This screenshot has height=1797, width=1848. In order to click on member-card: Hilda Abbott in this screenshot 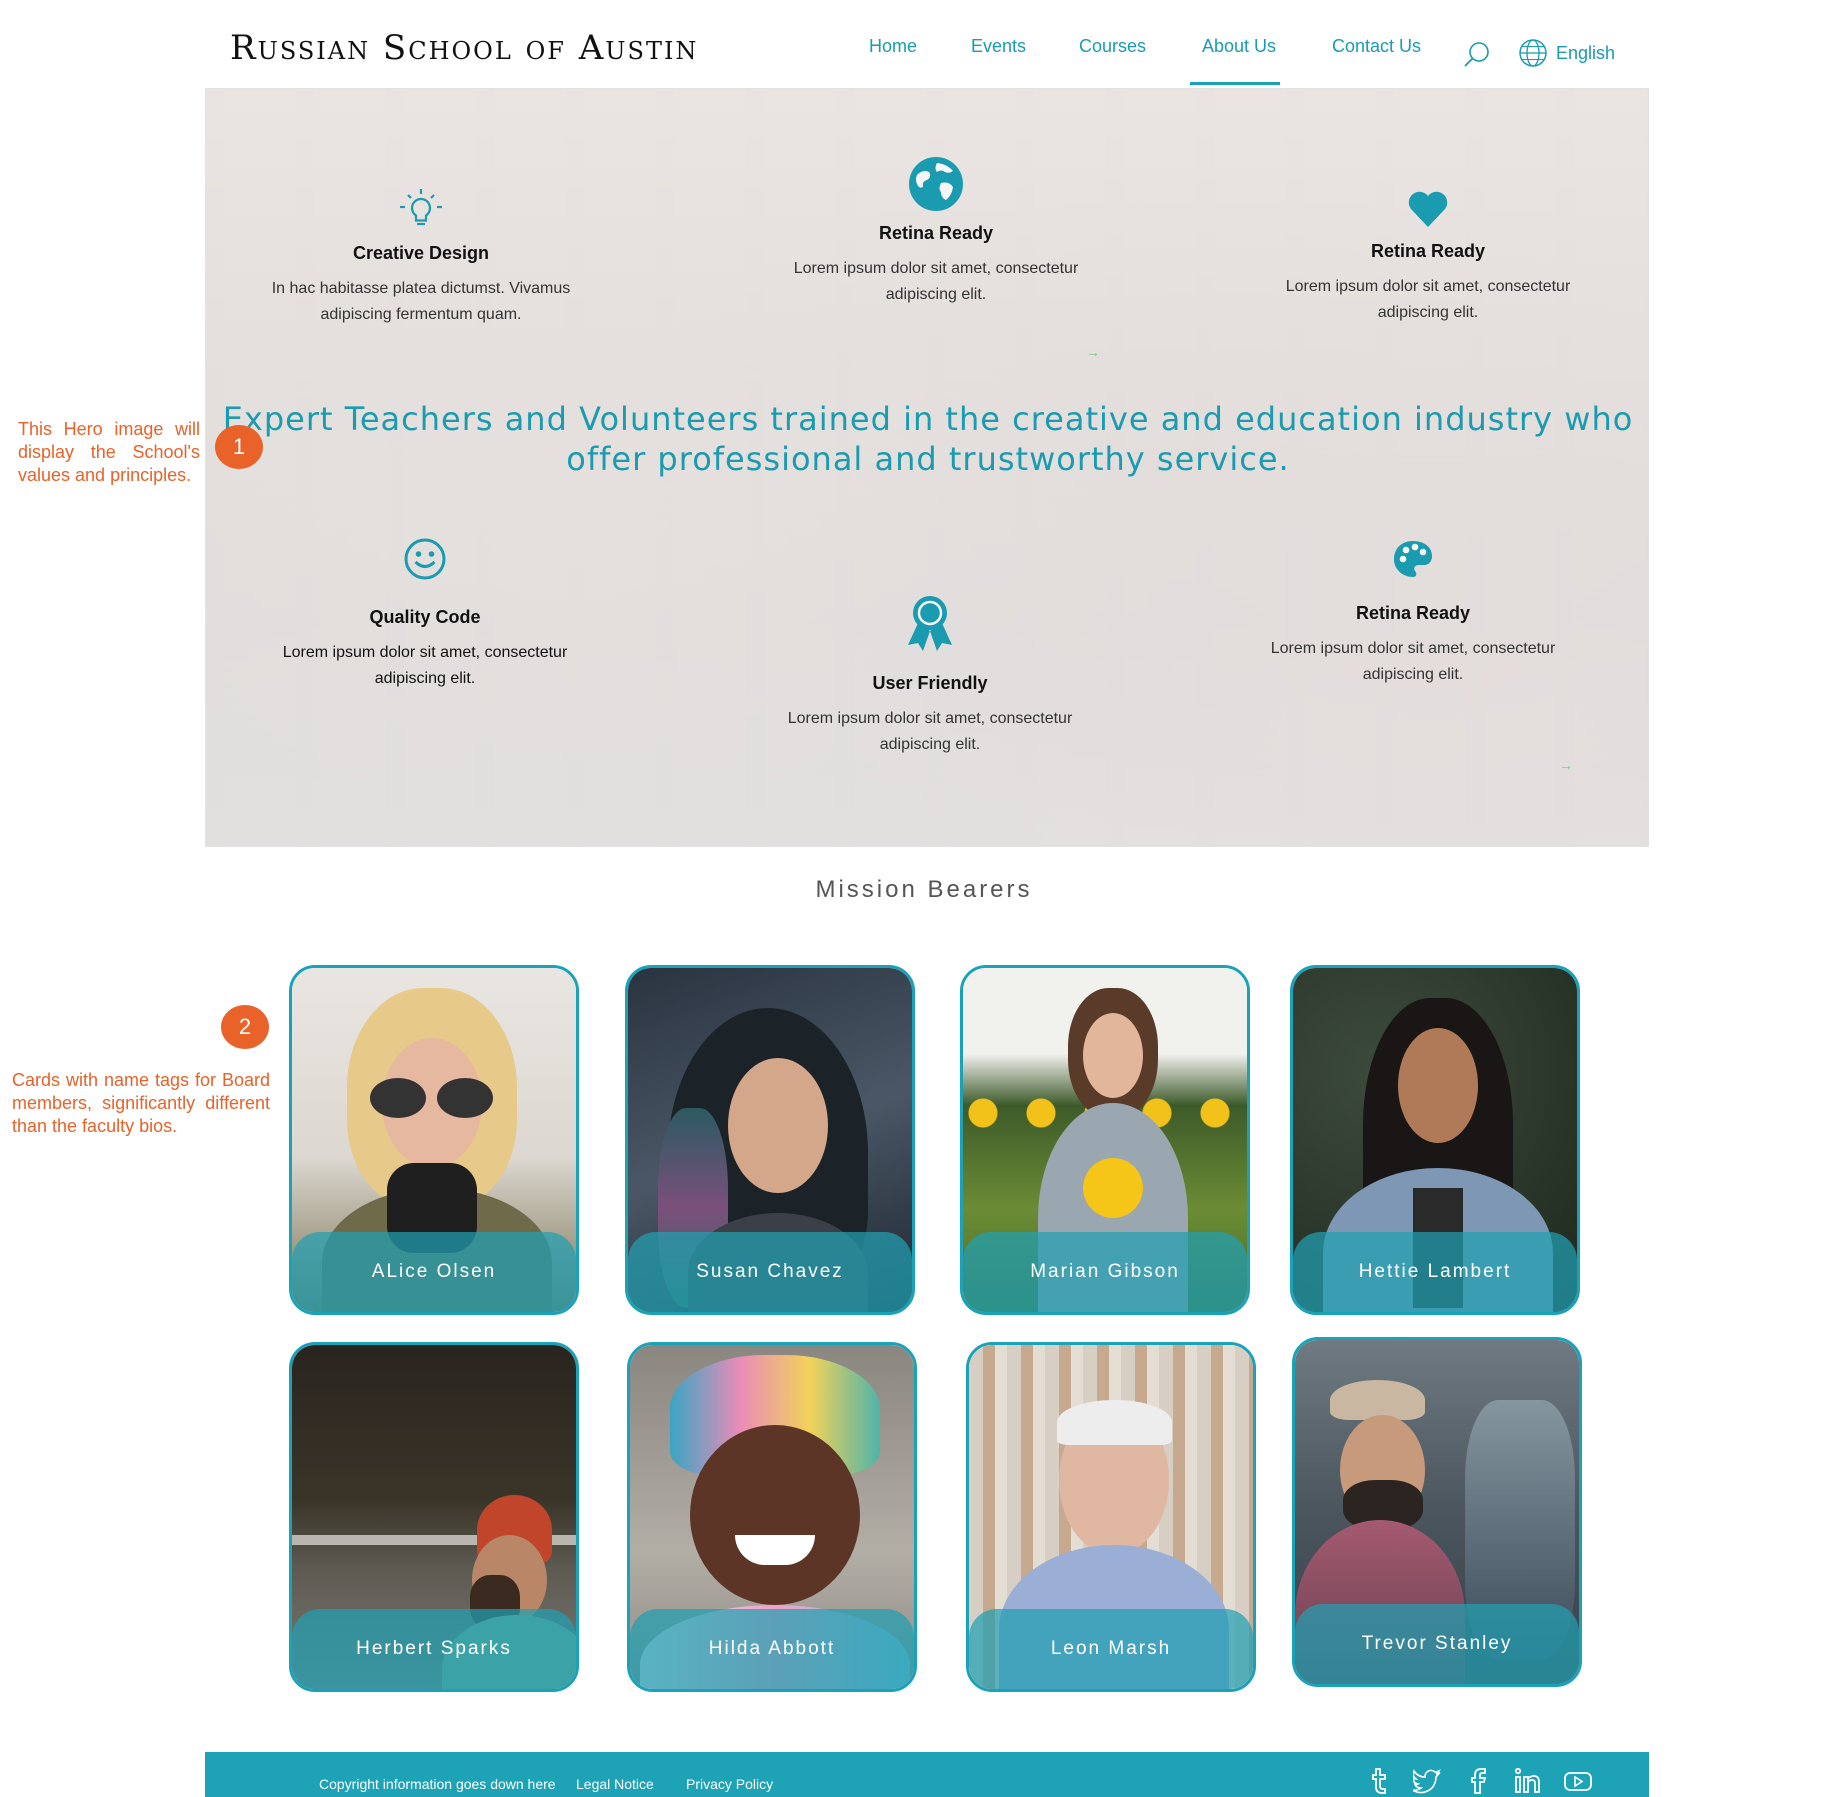, I will do `click(772, 1517)`.